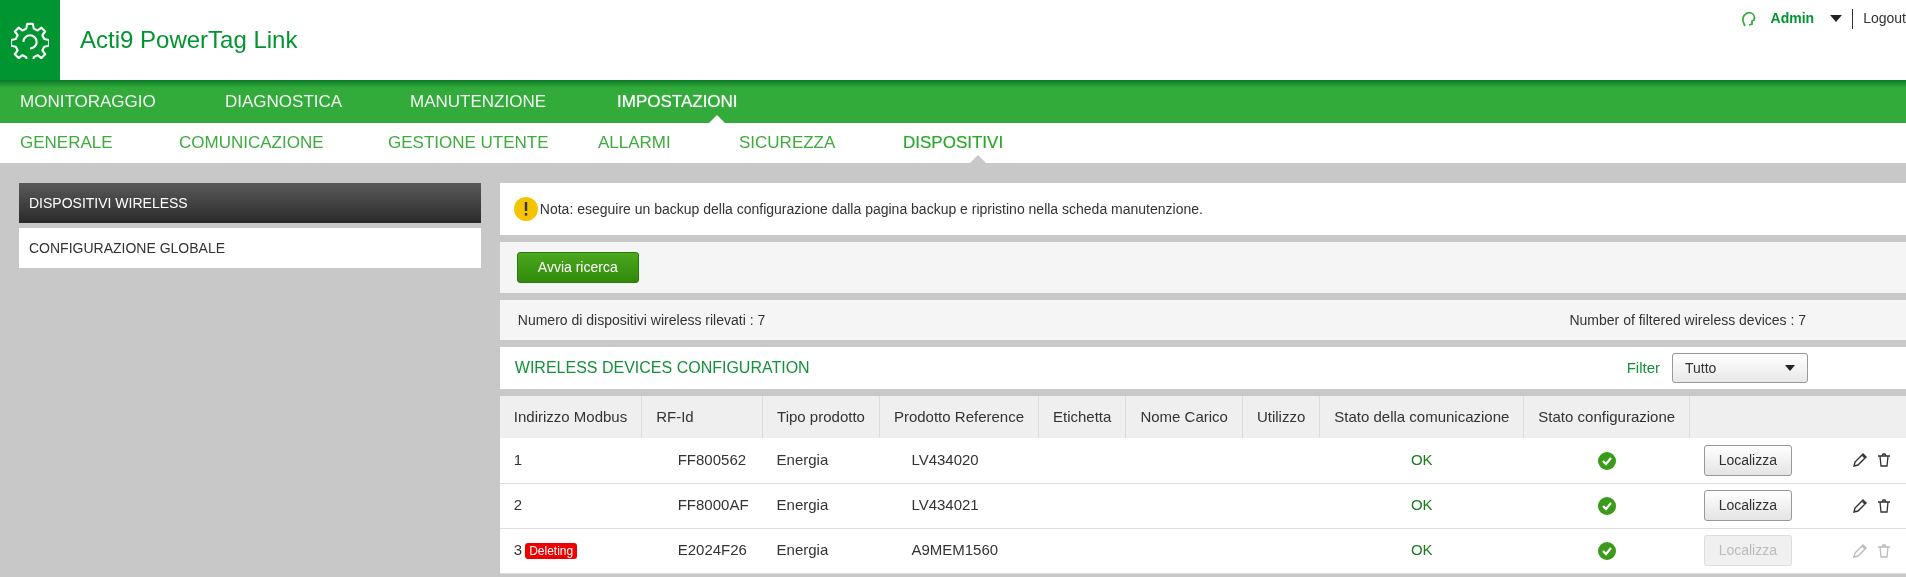 The image size is (1906, 577). I want to click on main-nav-tab: MANUTENZIONE, so click(513, 101).